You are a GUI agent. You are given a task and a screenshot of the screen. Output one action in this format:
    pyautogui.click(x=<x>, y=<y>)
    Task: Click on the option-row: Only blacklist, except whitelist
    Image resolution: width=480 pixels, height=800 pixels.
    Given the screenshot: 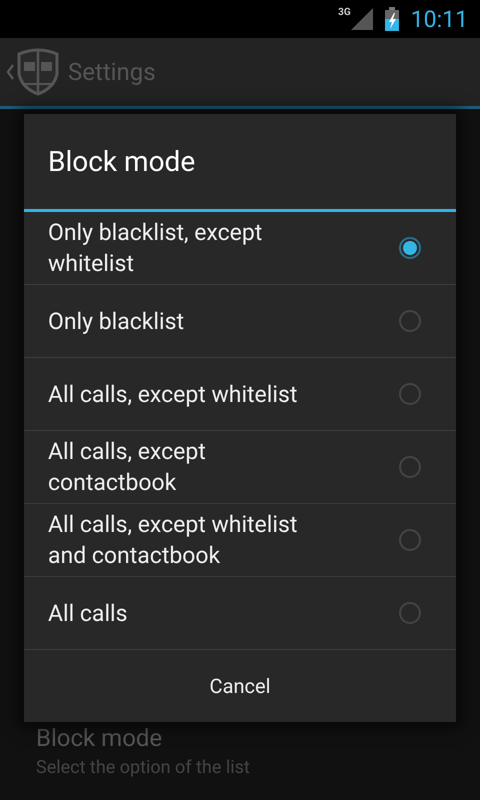 What is the action you would take?
    pyautogui.click(x=240, y=248)
    